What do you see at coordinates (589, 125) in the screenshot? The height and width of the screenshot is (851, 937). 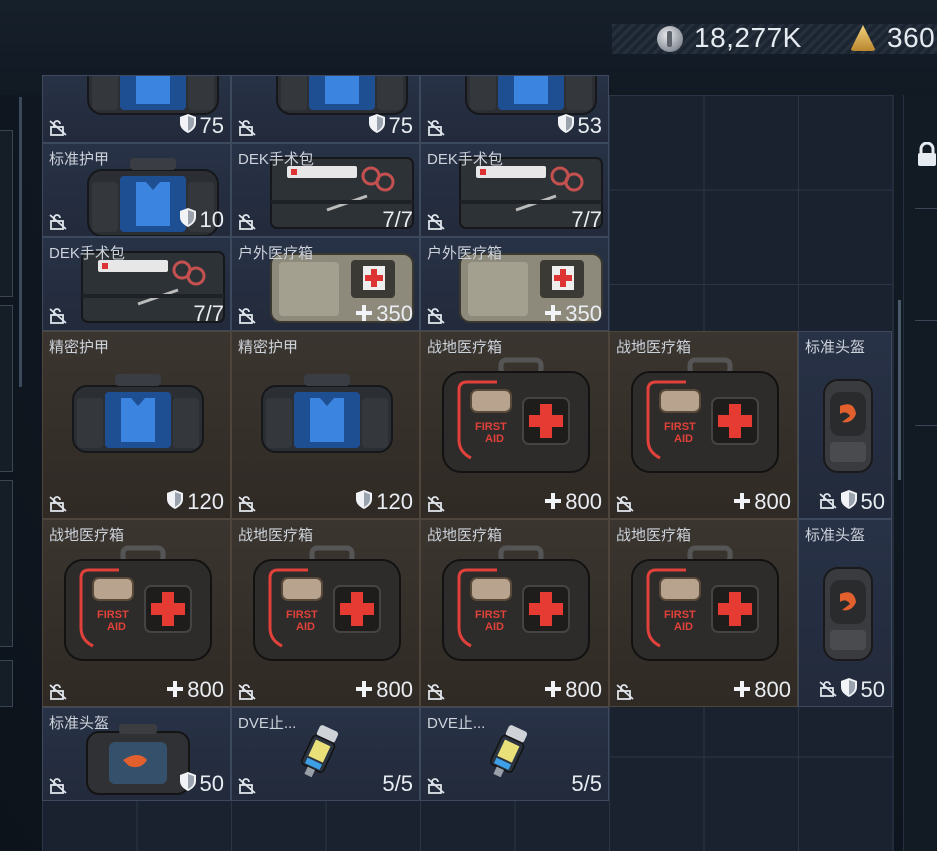 I see `item-value-text: 53` at bounding box center [589, 125].